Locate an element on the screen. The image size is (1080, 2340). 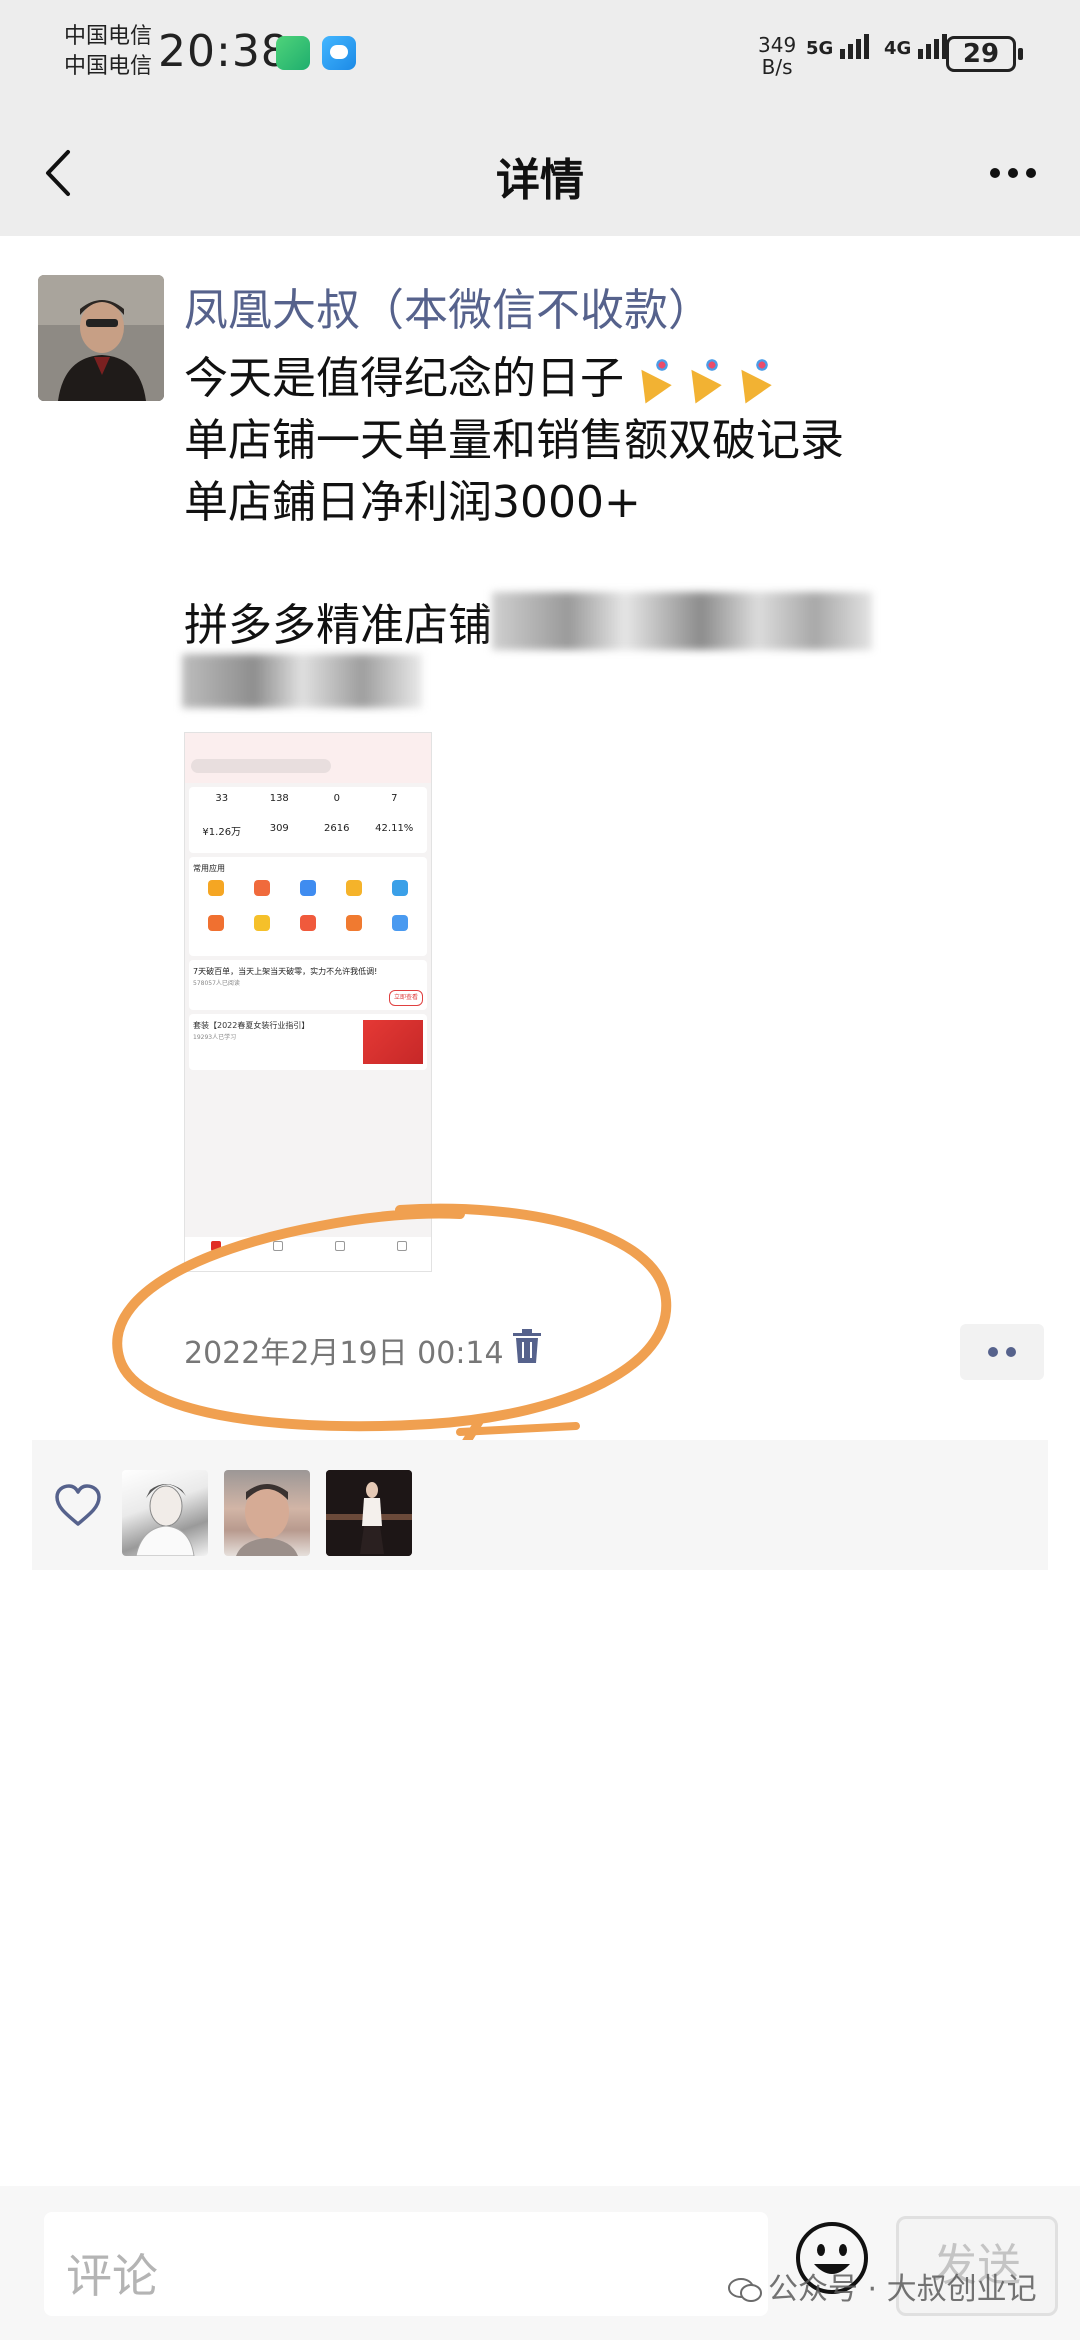
image-kit-card: 套装【2022春夏女装行业指引】 19293人已学习 is located at coordinates (308, 1042).